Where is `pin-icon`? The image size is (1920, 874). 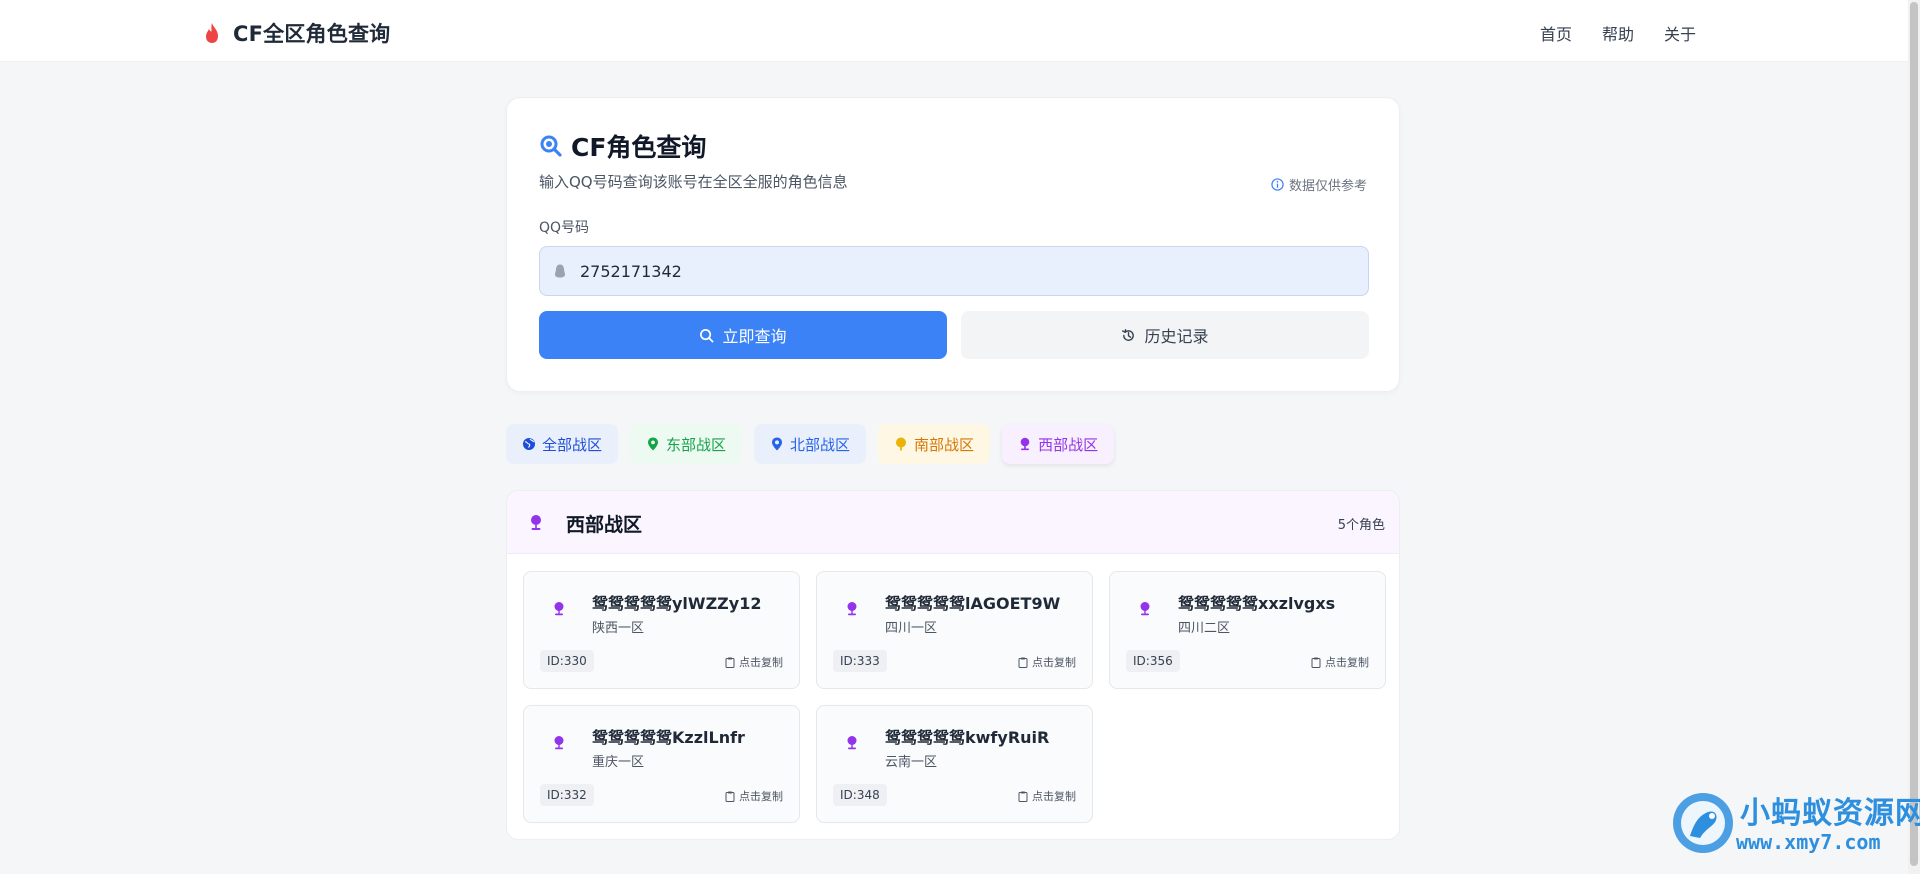
pin-icon is located at coordinates (901, 444).